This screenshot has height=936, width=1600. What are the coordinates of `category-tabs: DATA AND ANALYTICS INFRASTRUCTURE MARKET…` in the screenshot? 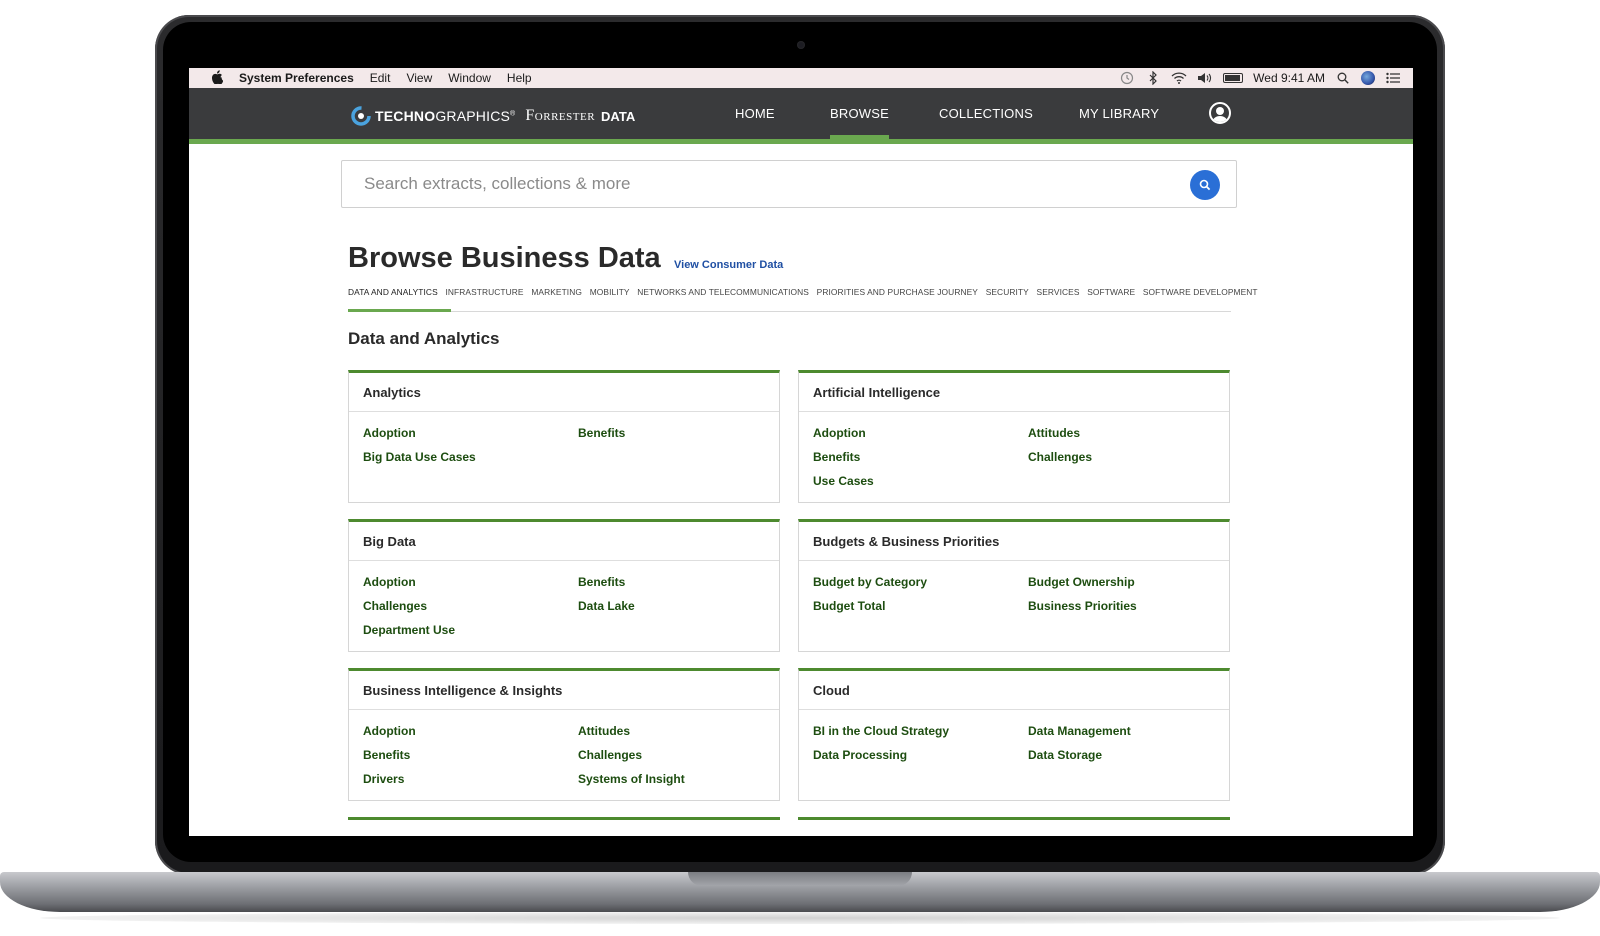 It's located at (806, 298).